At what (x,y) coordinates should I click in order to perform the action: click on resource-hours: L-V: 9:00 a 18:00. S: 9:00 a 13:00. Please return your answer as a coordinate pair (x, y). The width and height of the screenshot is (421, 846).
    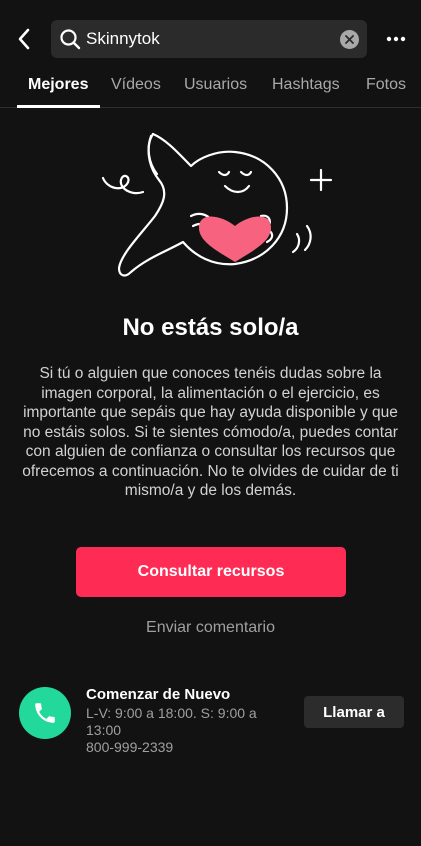
    Looking at the image, I should click on (171, 721).